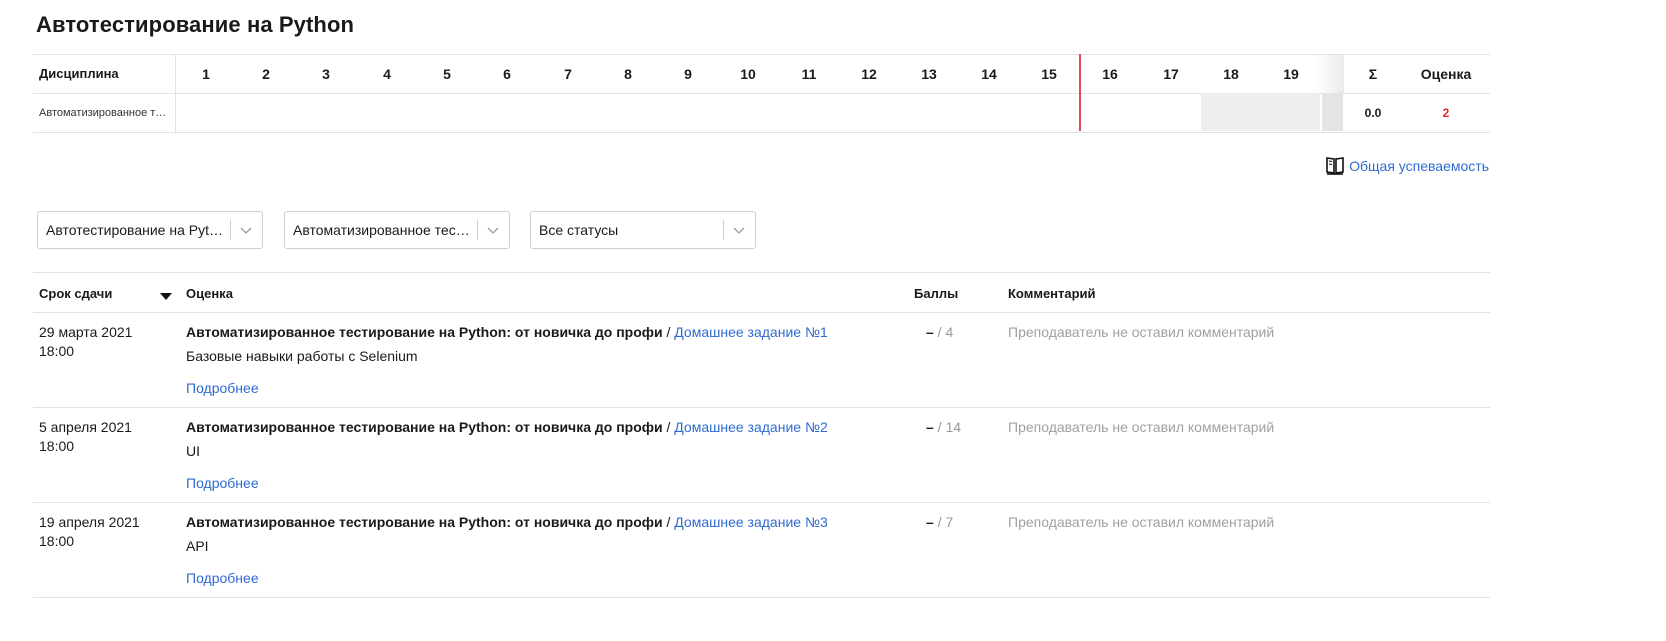  Describe the element at coordinates (209, 293) in the screenshot. I see `grade-column-header: Оценка` at that location.